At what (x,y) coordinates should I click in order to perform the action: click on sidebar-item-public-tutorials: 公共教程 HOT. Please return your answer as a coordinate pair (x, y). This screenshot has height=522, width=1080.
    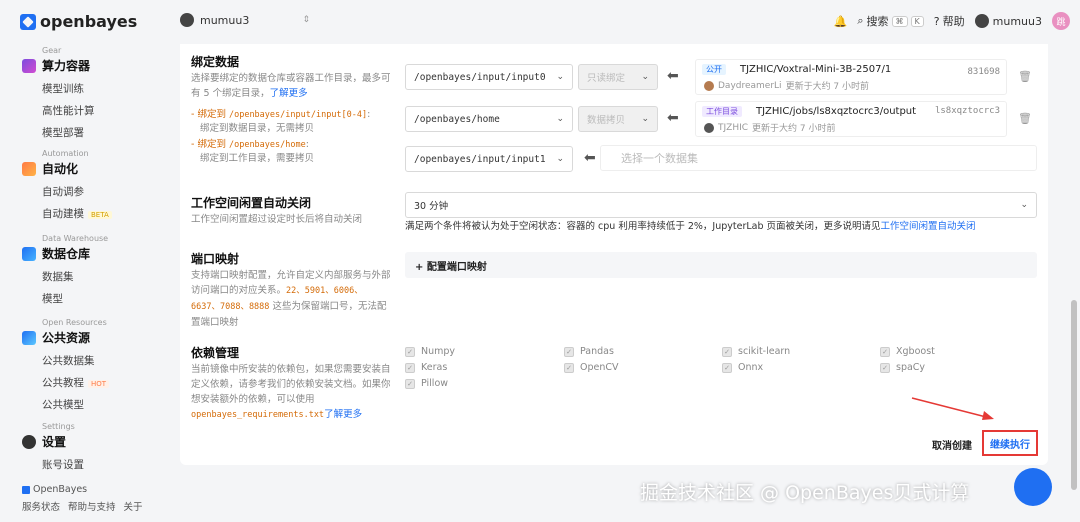
    Looking at the image, I should click on (76, 382).